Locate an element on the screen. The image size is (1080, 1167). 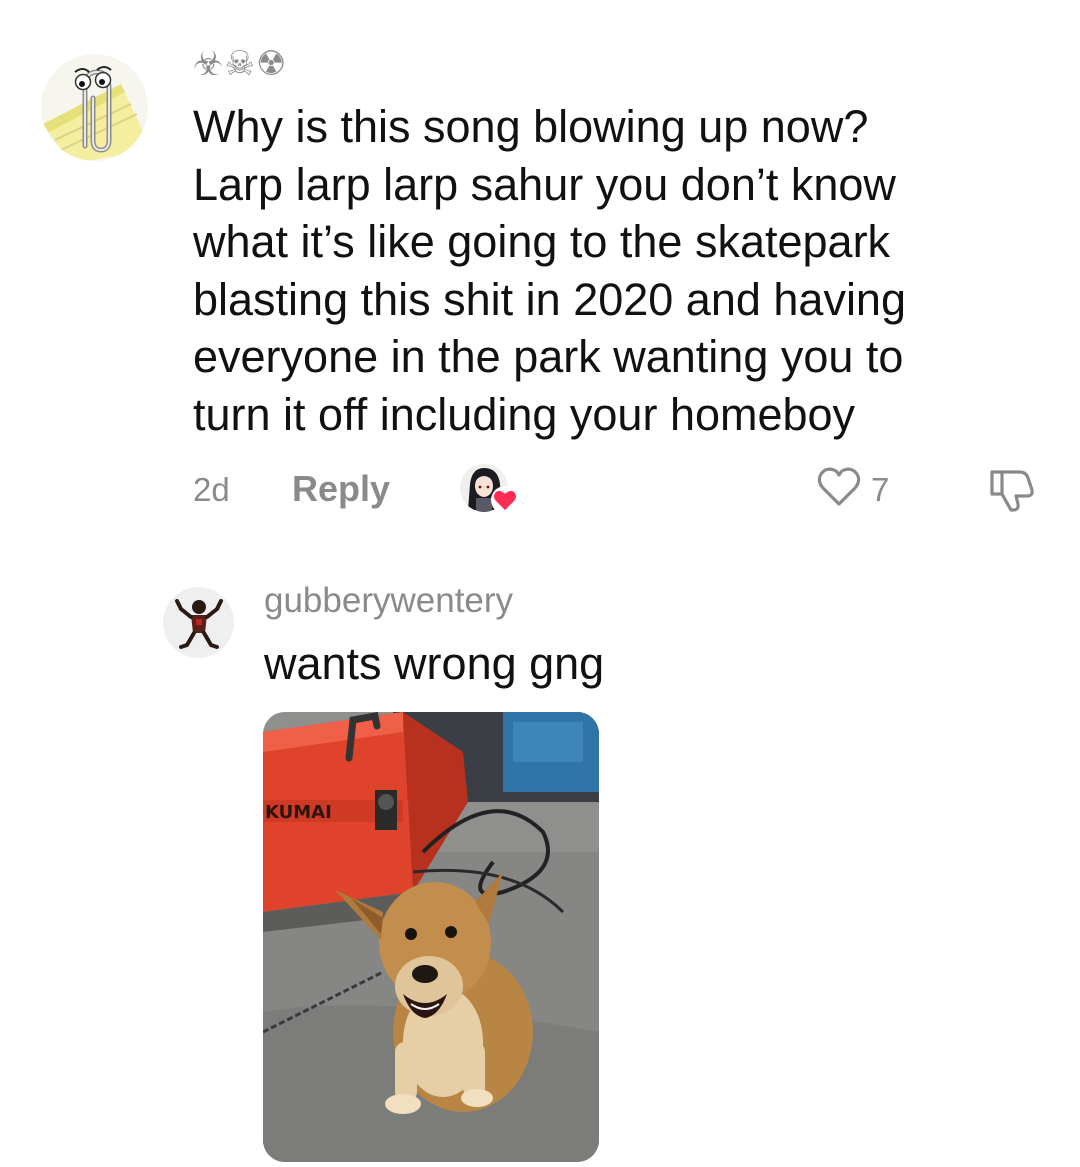
dancing-figure-avatar-icon is located at coordinates (198, 622).